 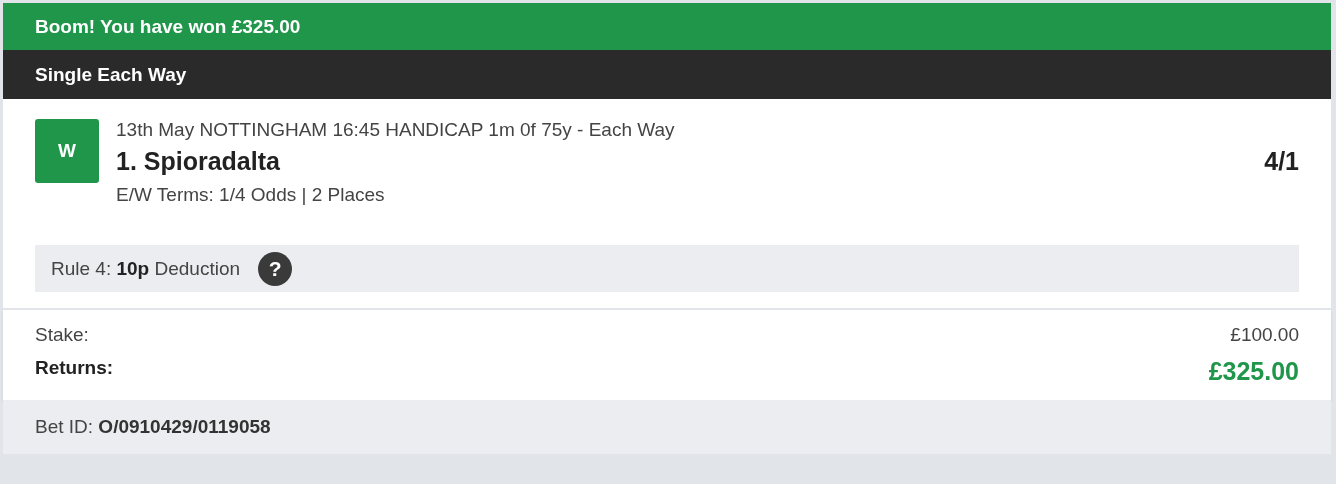 What do you see at coordinates (1281, 161) in the screenshot?
I see `odds: 4/1` at bounding box center [1281, 161].